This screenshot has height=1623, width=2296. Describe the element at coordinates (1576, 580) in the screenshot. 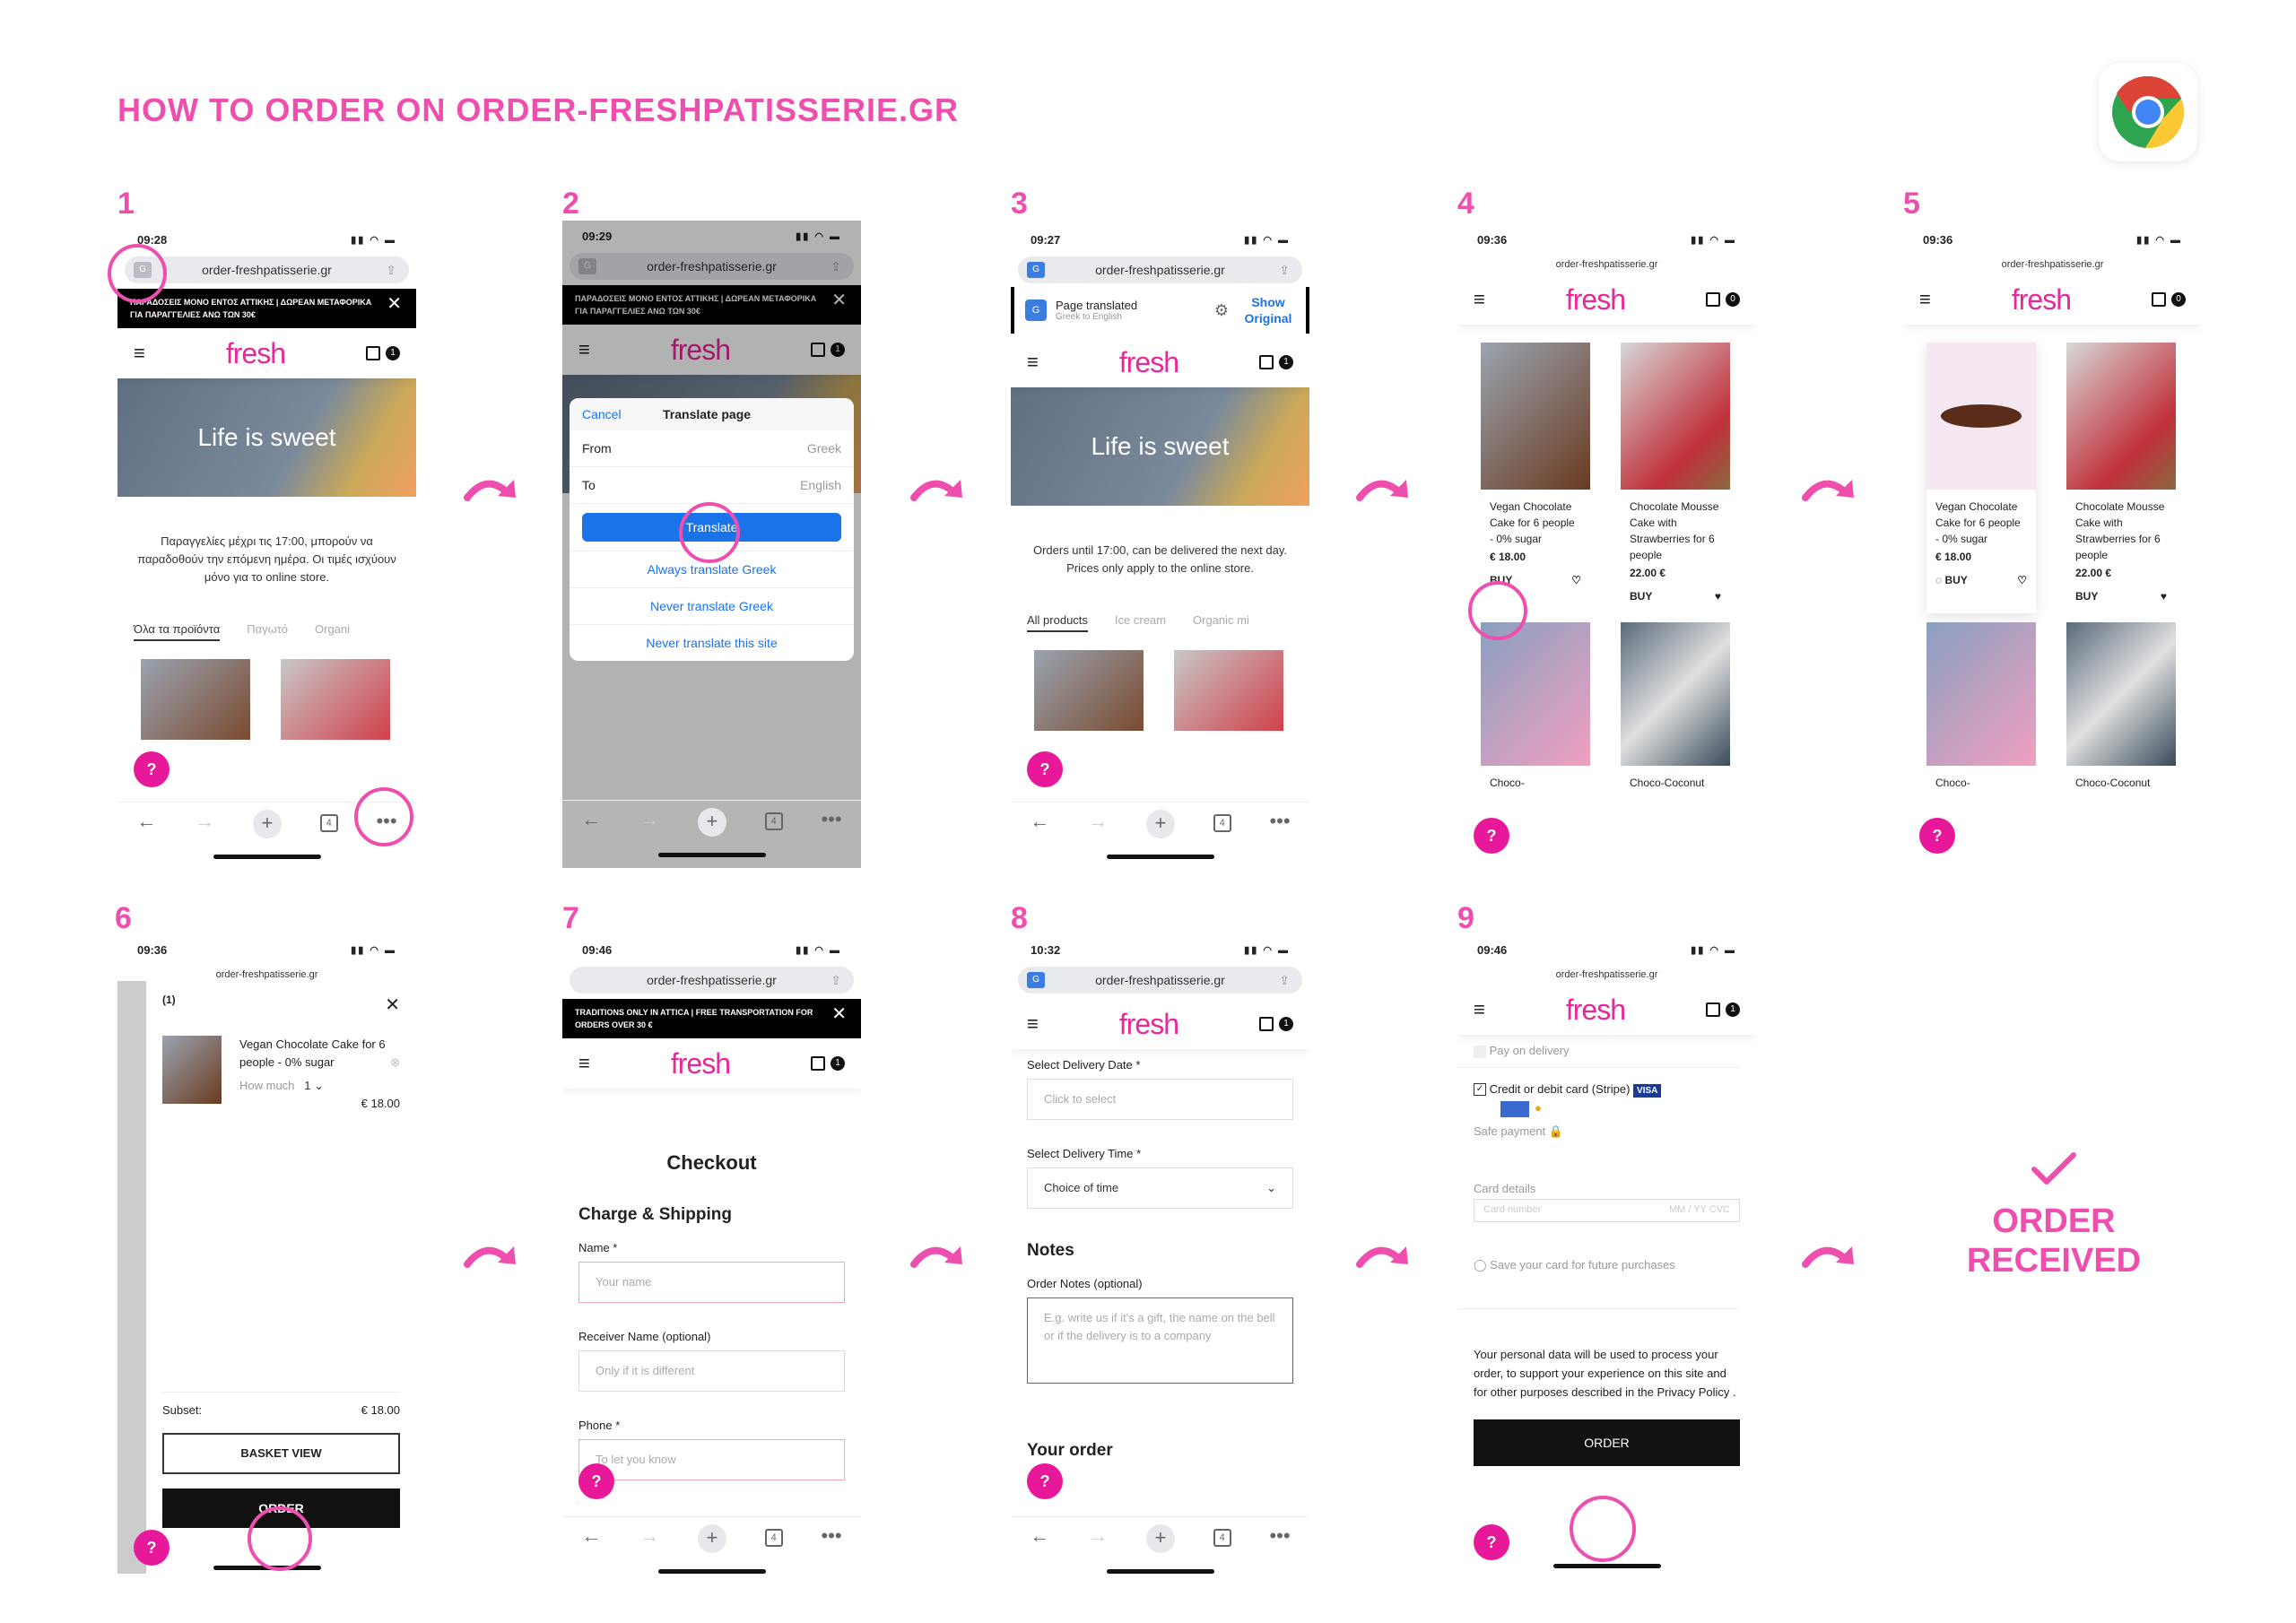

I see `heart-outline-icon: ♡` at that location.